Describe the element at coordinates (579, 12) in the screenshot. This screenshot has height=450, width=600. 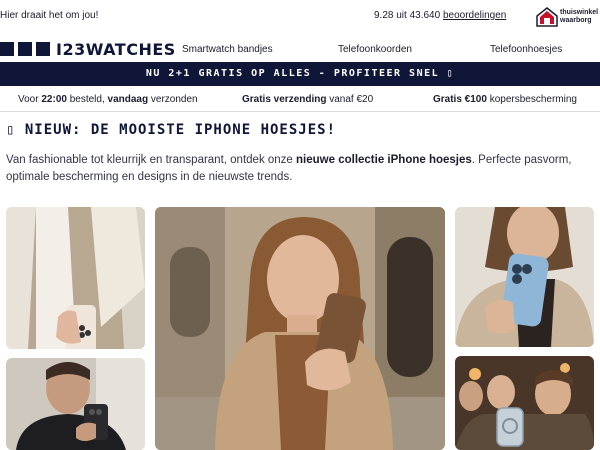
I see `badge-line-1: thuiswinkel` at that location.